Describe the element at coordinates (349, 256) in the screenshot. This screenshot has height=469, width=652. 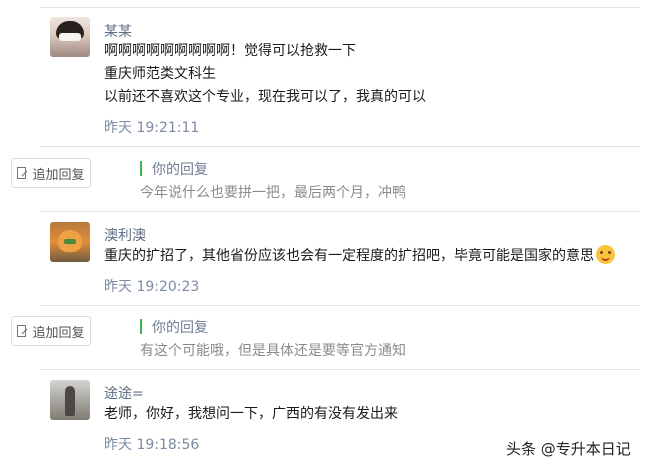
I see `comment-line-text: 重庆的扩招了，其他省份应该也会有一定程度的扩招吧，毕竟可能是国家的意思` at that location.